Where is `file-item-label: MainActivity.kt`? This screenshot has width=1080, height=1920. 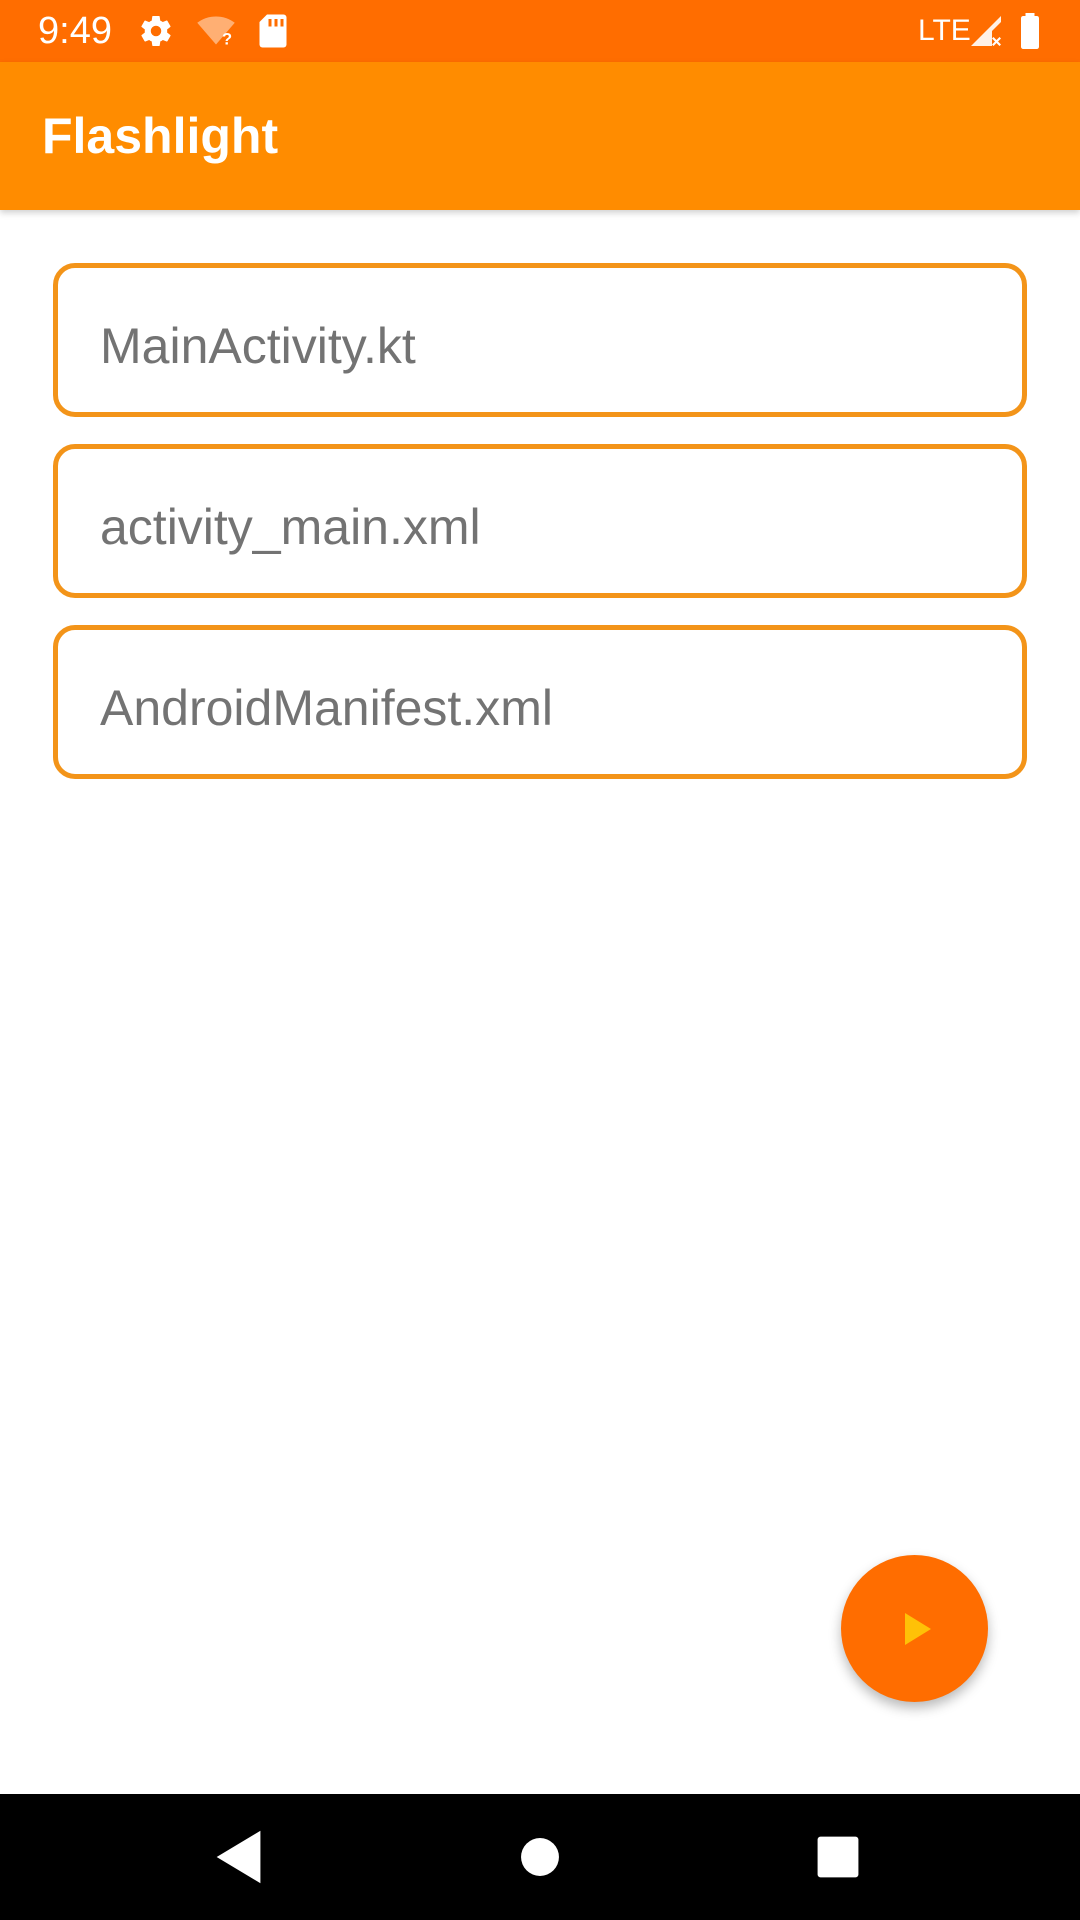 file-item-label: MainActivity.kt is located at coordinates (258, 346).